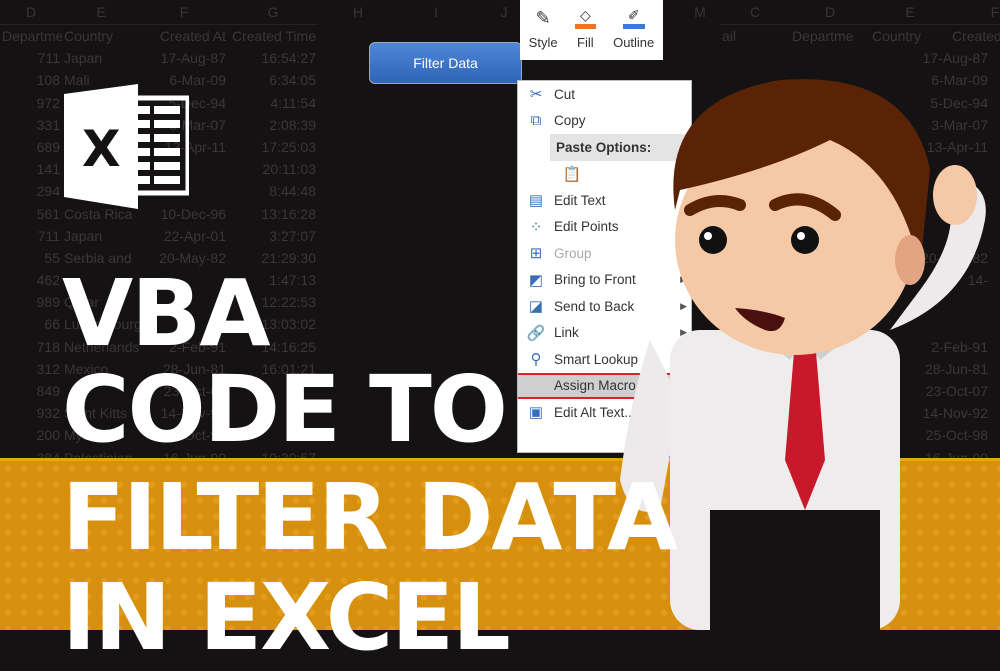 The height and width of the screenshot is (671, 1000). What do you see at coordinates (273, 80) in the screenshot?
I see `table-cell: 6:34:05` at bounding box center [273, 80].